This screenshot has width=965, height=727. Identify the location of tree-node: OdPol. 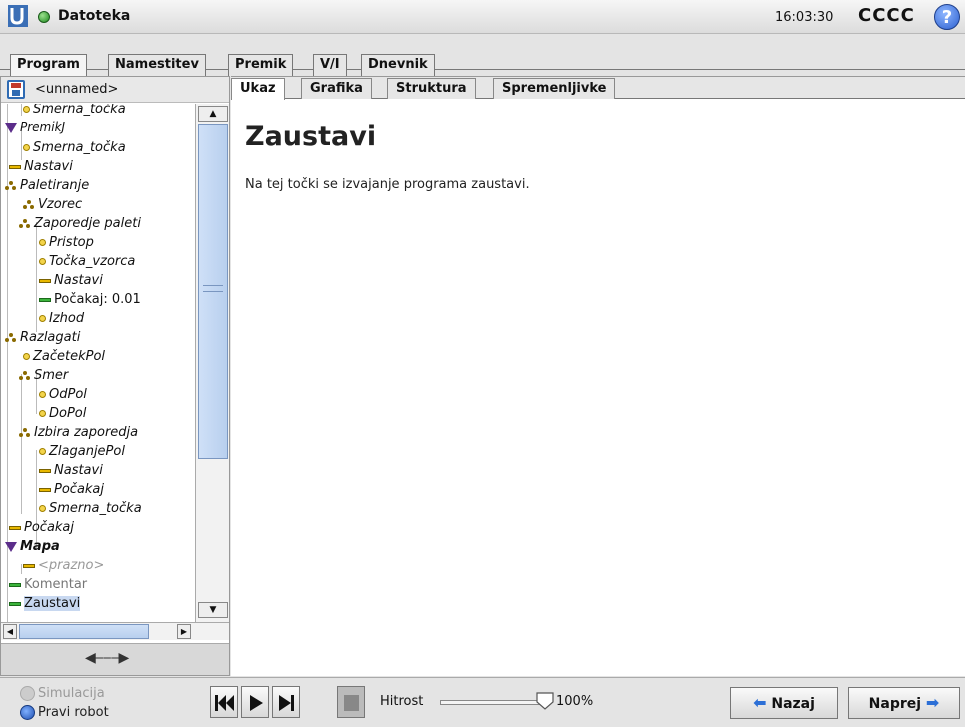
(63, 394).